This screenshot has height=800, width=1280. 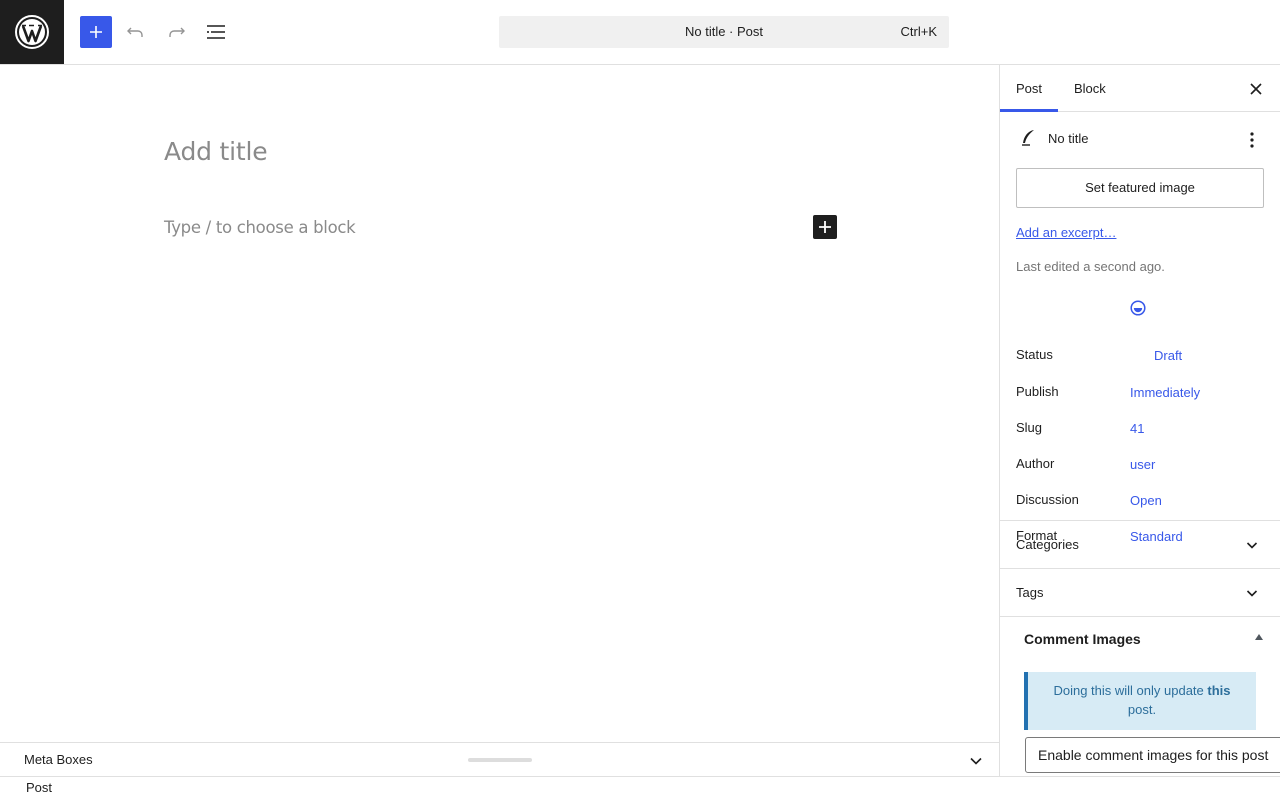 I want to click on sidebar-tabs: Post Block, so click(x=1140, y=88).